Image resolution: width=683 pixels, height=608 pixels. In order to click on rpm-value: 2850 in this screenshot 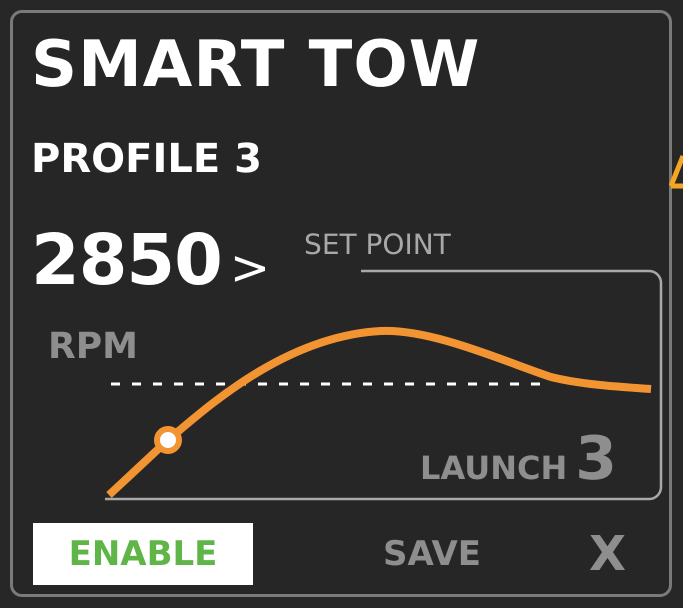, I will do `click(126, 260)`.